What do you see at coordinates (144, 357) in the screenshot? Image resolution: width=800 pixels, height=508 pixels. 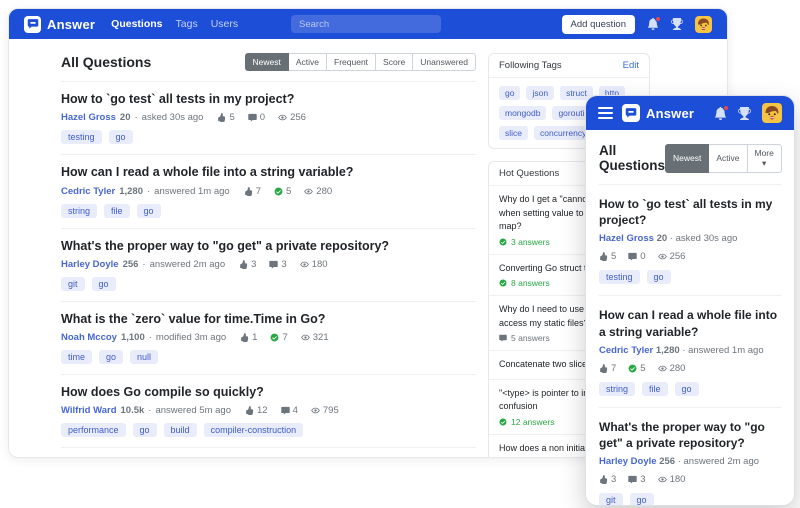 I see `tag-pill: null` at bounding box center [144, 357].